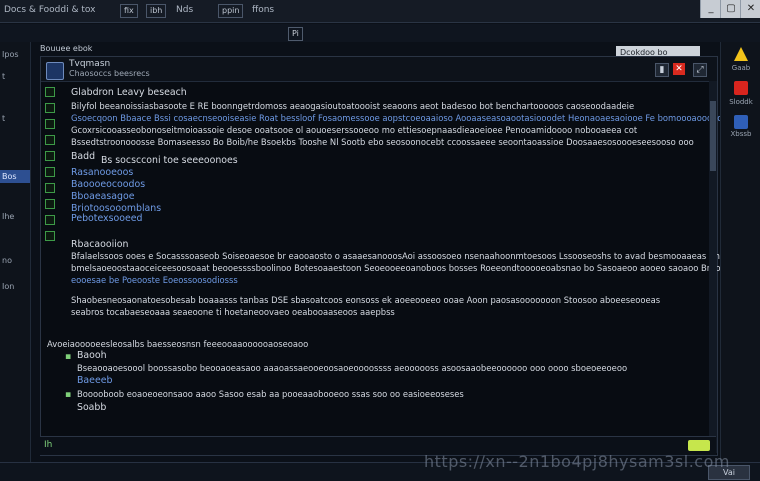  Describe the element at coordinates (741, 134) in the screenshot. I see `right-panel-label-3: Xbssb` at that location.